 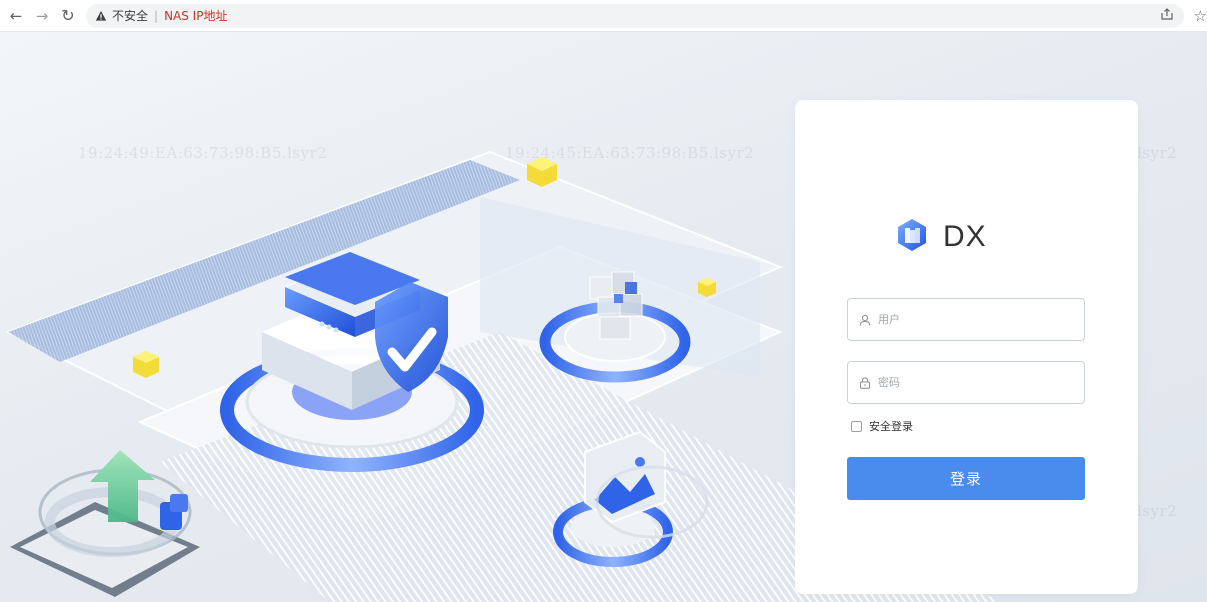 I want to click on security-label: 不安全, so click(x=130, y=15).